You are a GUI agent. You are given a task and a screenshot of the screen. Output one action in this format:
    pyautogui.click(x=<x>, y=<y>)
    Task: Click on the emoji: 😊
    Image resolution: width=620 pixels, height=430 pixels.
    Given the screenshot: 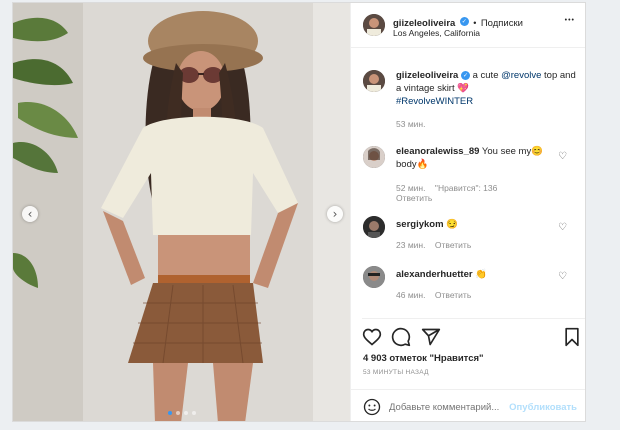 What is the action you would take?
    pyautogui.click(x=537, y=151)
    